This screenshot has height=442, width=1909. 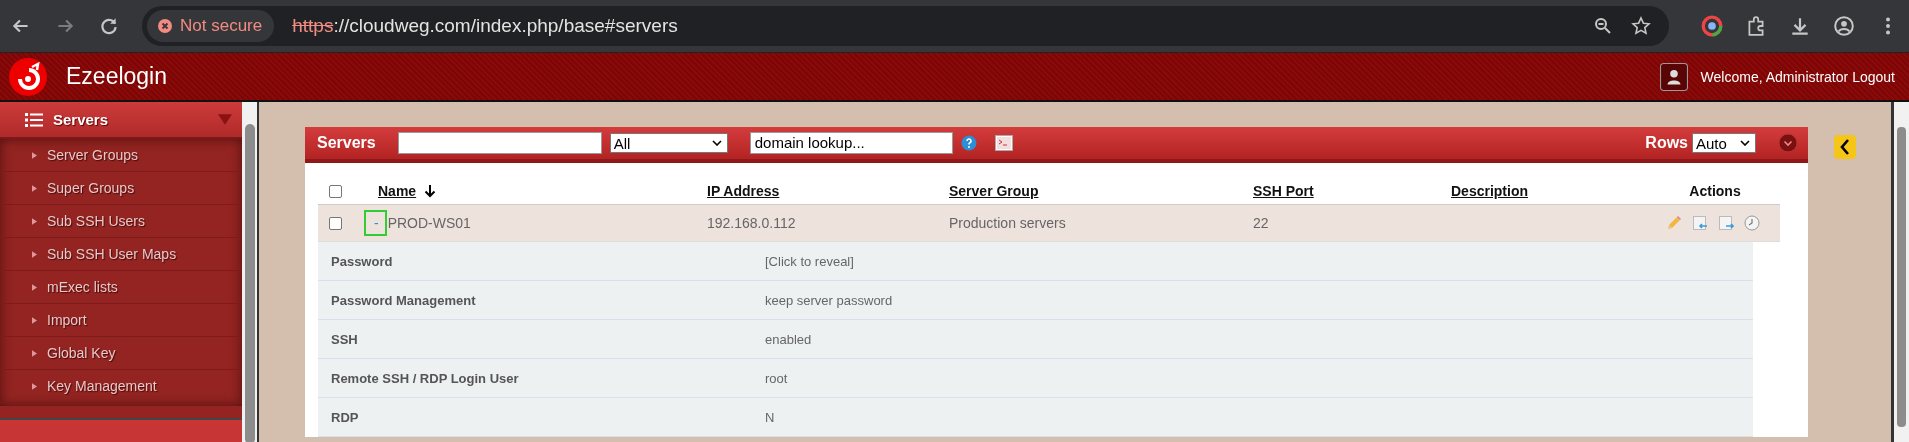 I want to click on table-cell: 22, so click(x=1261, y=223).